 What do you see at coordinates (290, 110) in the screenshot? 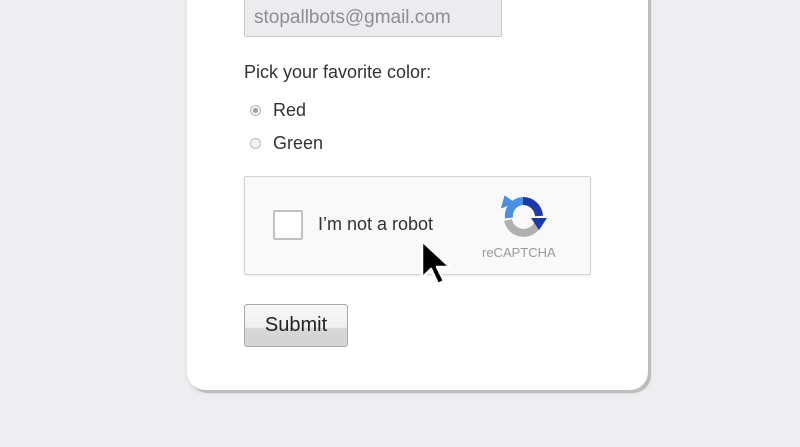
I see `radio-red-label: Red` at bounding box center [290, 110].